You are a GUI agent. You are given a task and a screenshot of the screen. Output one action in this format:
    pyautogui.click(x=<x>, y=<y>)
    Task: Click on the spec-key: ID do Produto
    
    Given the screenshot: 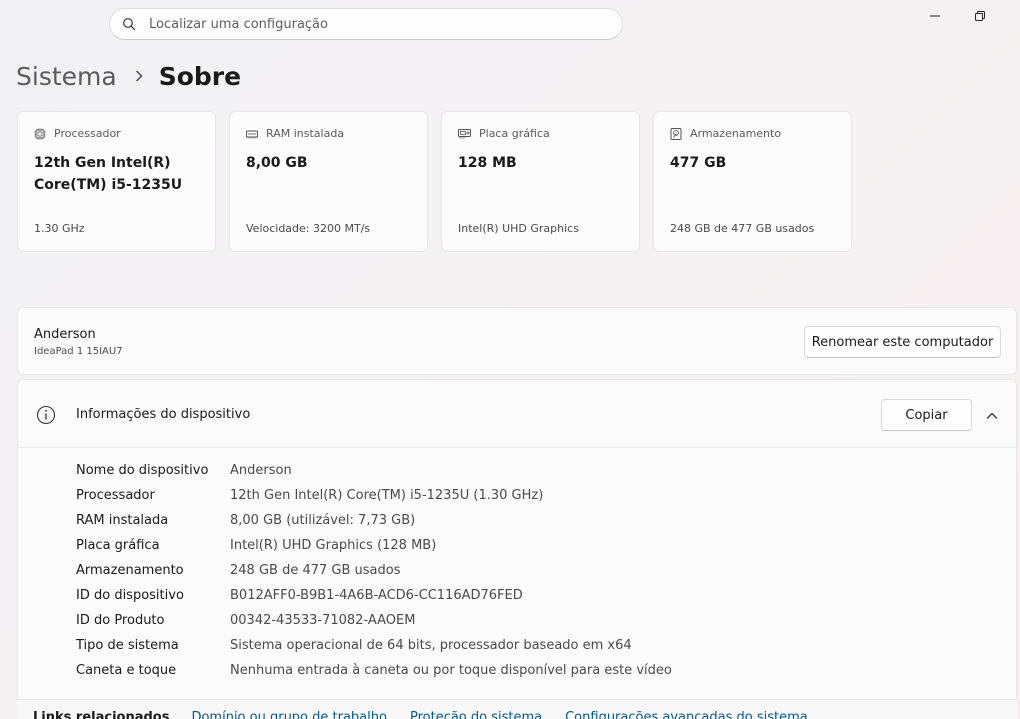 What is the action you would take?
    pyautogui.click(x=120, y=620)
    